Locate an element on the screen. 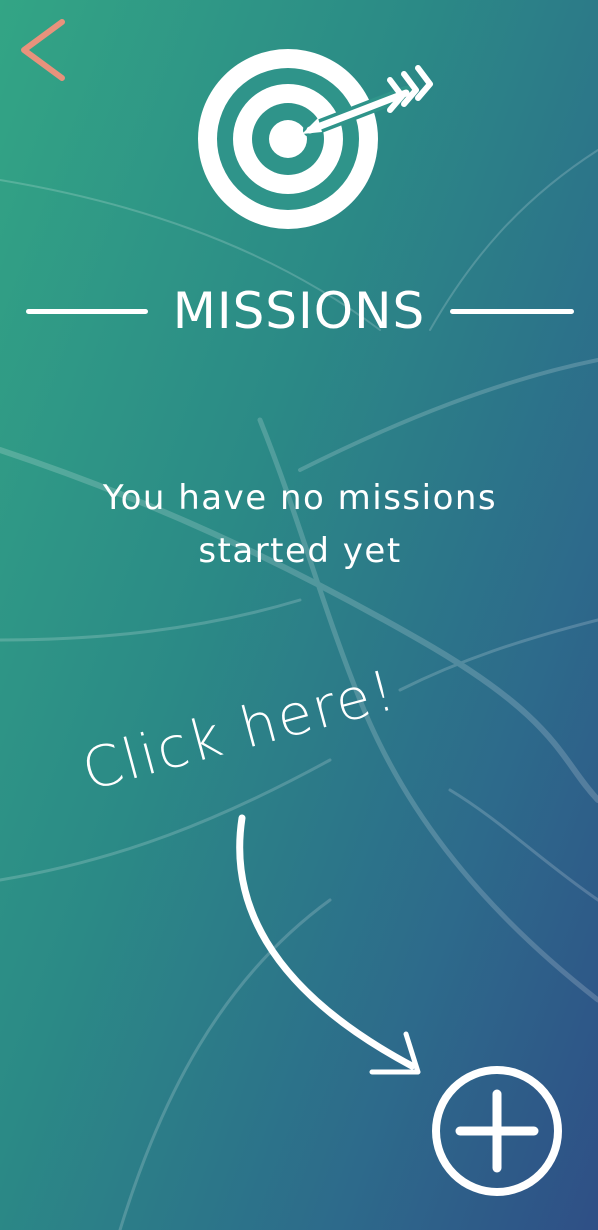 The height and width of the screenshot is (1230, 598). curved-arrow-icon is located at coordinates (328, 944).